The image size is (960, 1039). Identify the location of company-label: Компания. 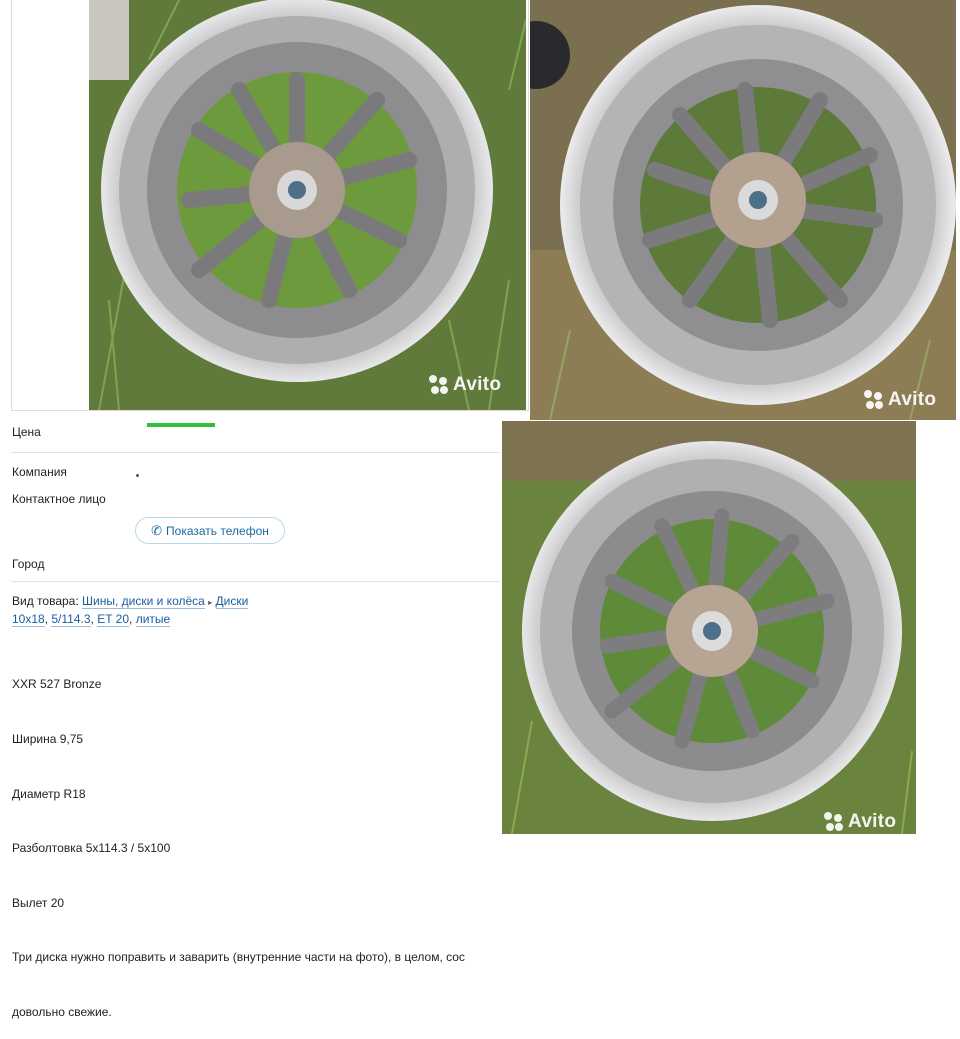
(39, 472).